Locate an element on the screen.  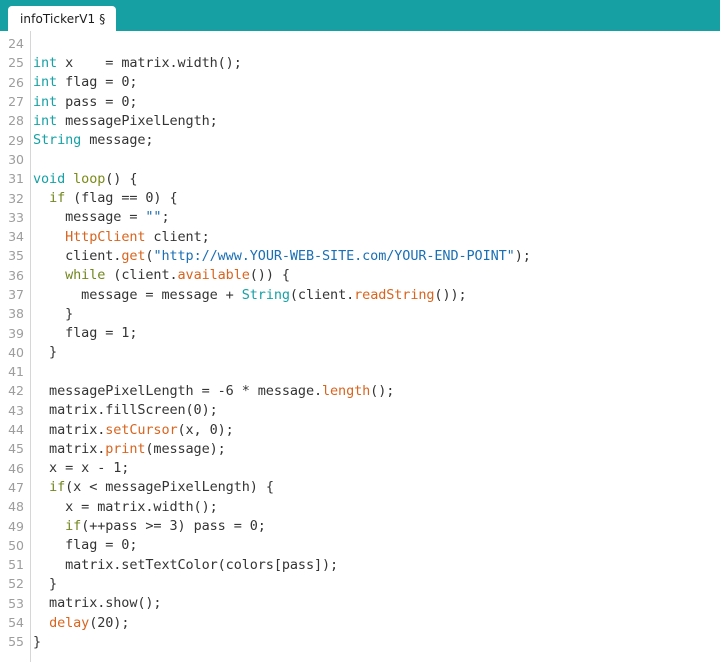
code-line-text: flag = 1; is located at coordinates (80, 333).